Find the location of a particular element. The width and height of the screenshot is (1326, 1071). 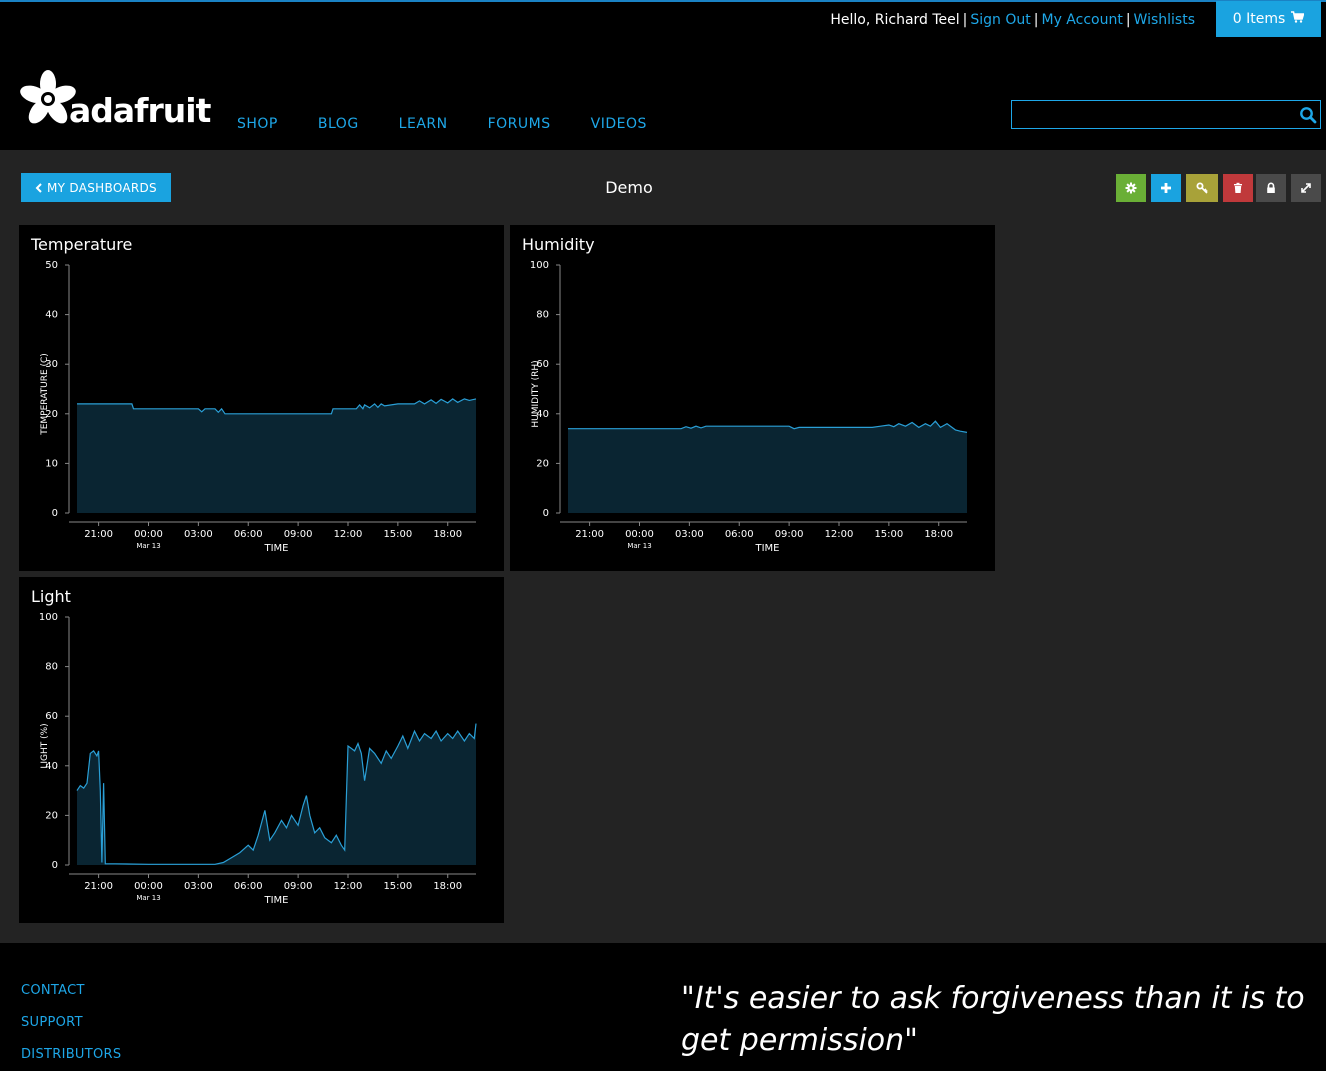

settings-button is located at coordinates (1131, 188).